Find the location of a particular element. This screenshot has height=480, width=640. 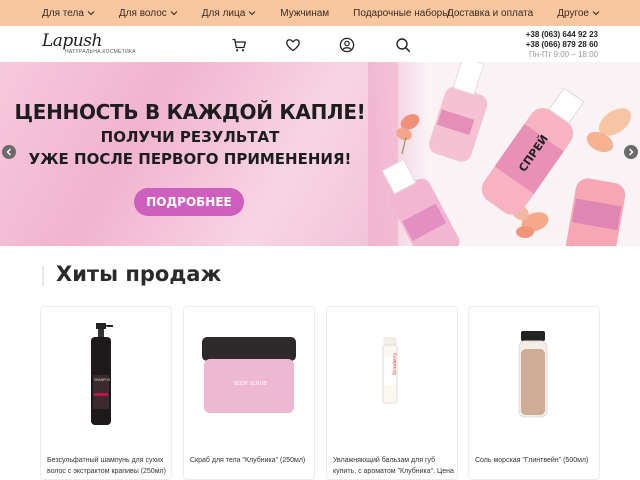

secondary-menu: Доставка и оплата Другое is located at coordinates (523, 13).